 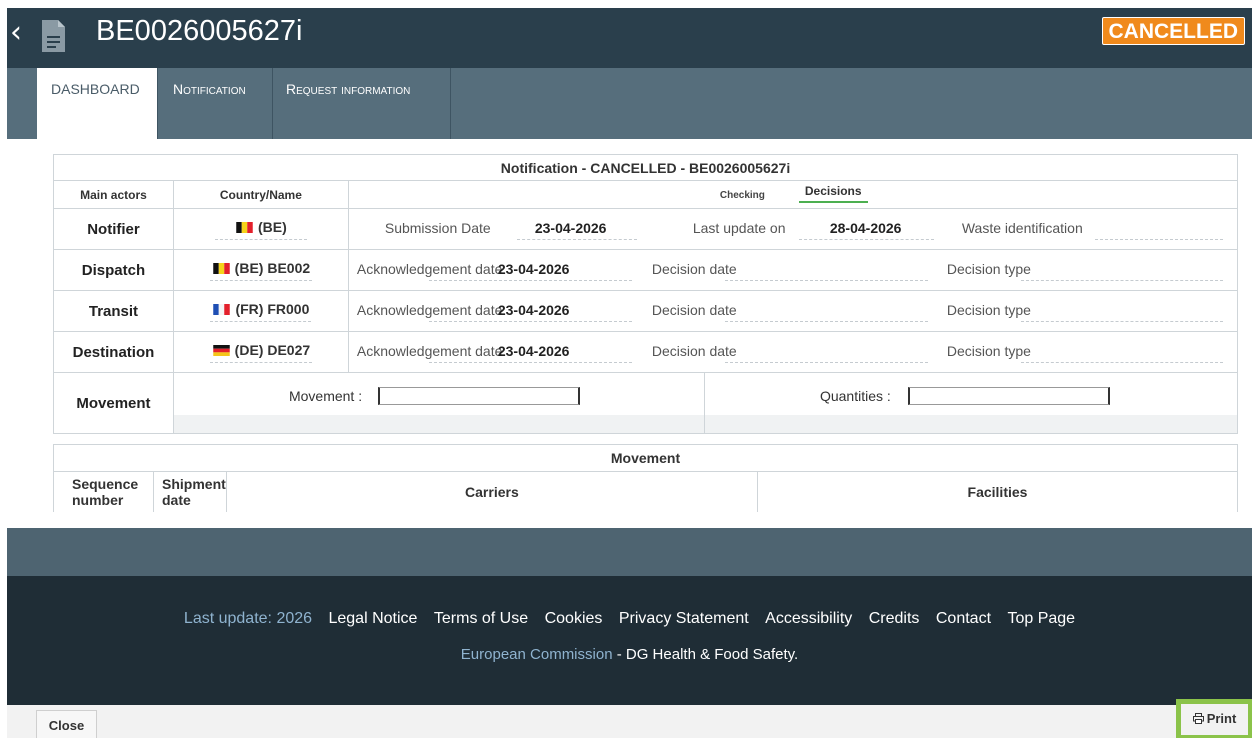 I want to click on country-destination: (DE) DE027, so click(x=260, y=352).